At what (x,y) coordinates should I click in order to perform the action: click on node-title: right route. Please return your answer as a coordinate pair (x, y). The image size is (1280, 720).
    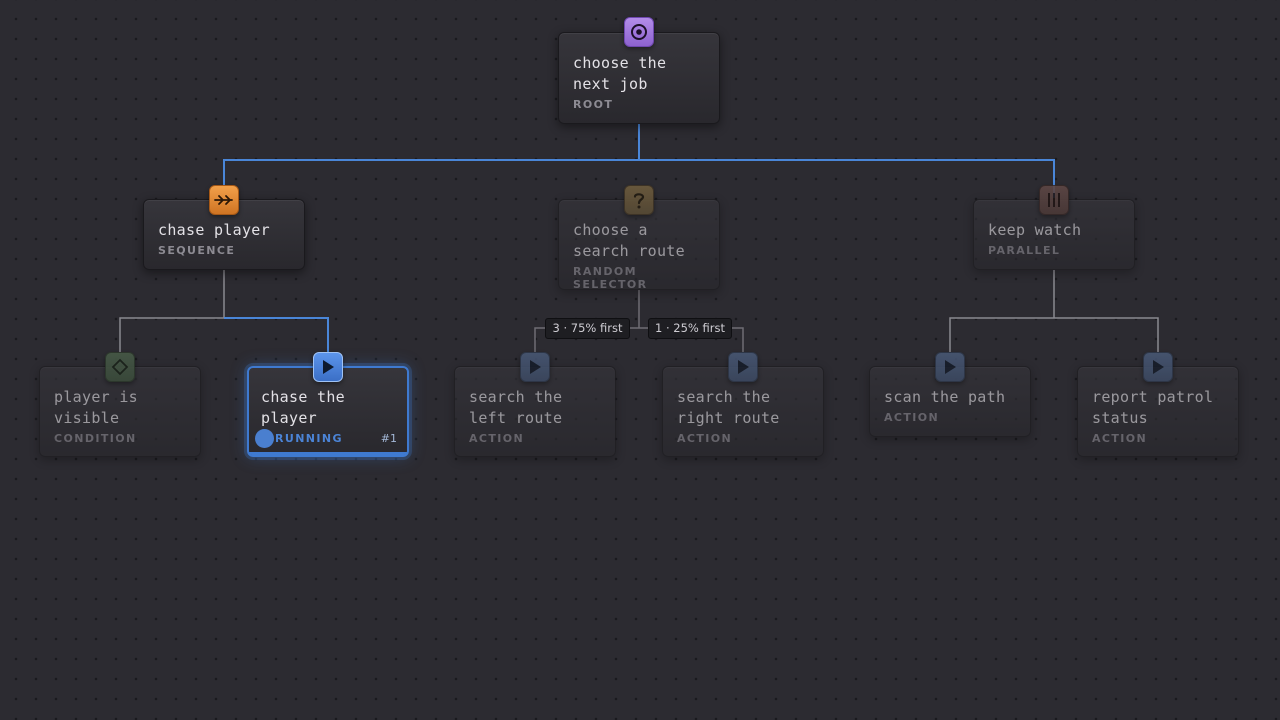
    Looking at the image, I should click on (728, 418).